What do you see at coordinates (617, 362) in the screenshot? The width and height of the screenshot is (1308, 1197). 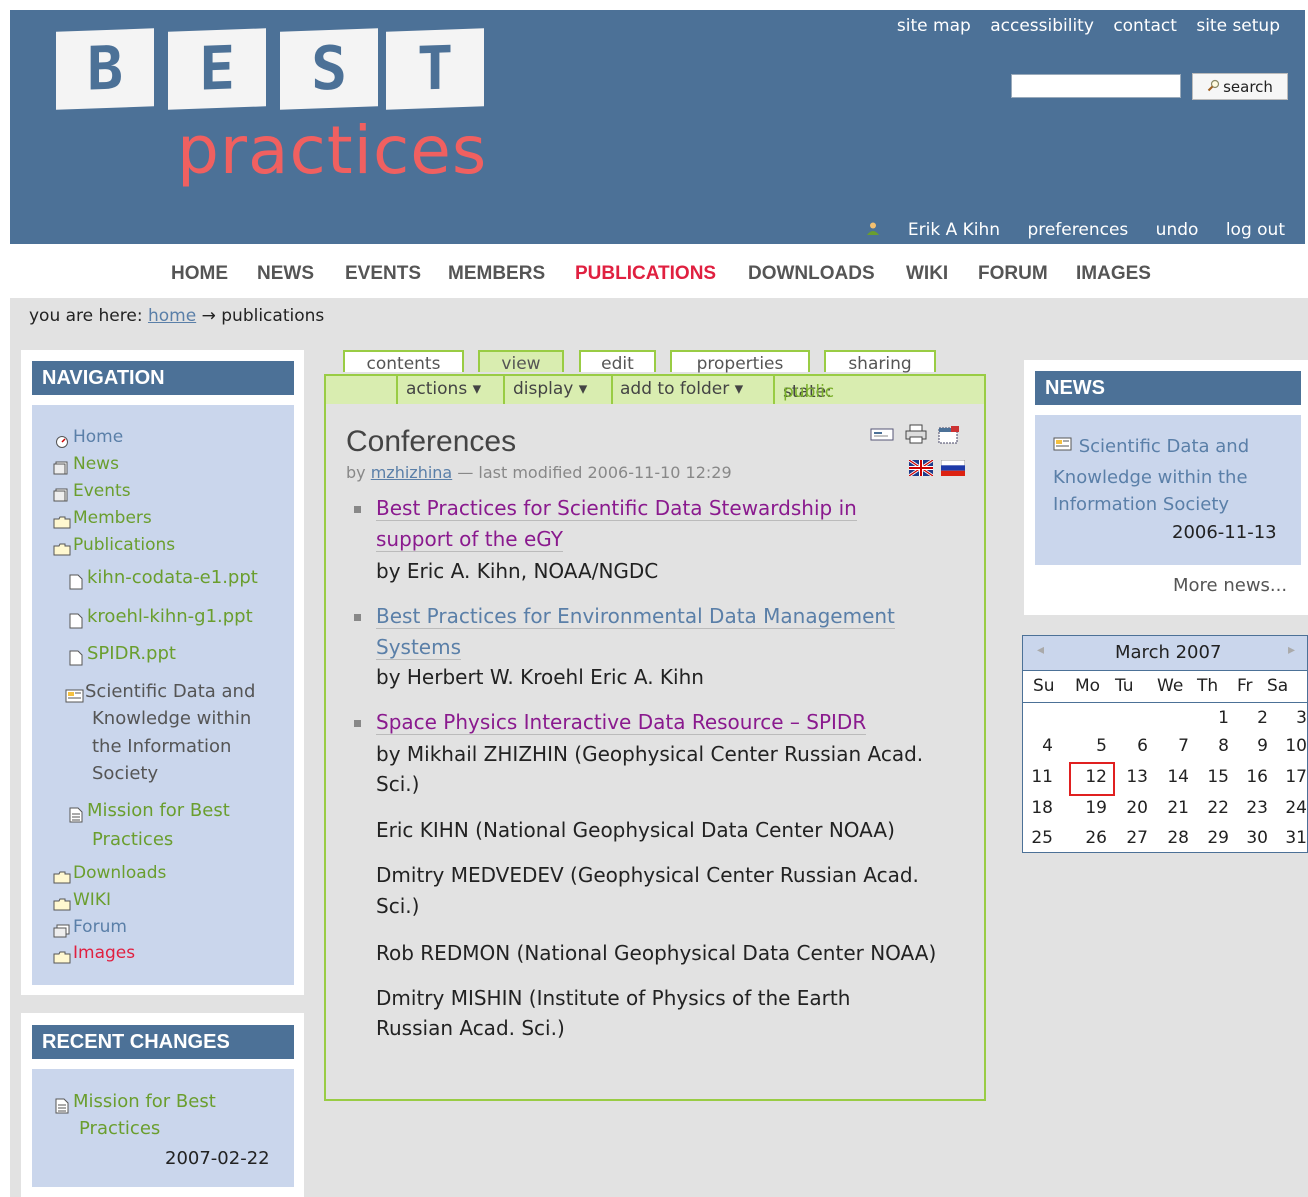 I see `tab-edit: edit` at bounding box center [617, 362].